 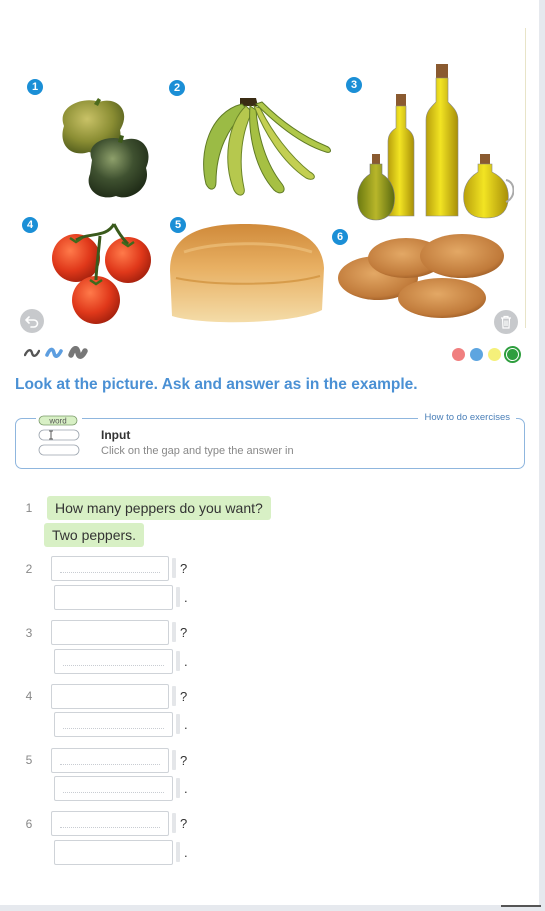 I want to click on bread-image, so click(x=247, y=273).